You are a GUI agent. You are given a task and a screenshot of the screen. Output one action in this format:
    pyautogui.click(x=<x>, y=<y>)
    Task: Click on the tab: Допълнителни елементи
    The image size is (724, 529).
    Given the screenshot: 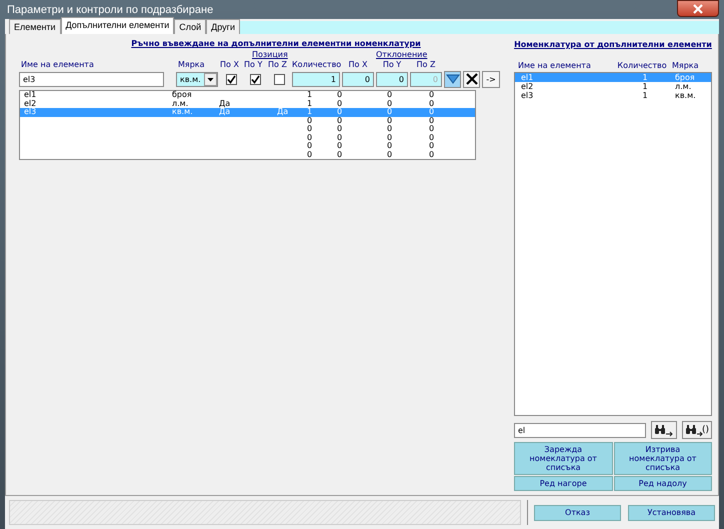 What is the action you would take?
    pyautogui.click(x=117, y=25)
    